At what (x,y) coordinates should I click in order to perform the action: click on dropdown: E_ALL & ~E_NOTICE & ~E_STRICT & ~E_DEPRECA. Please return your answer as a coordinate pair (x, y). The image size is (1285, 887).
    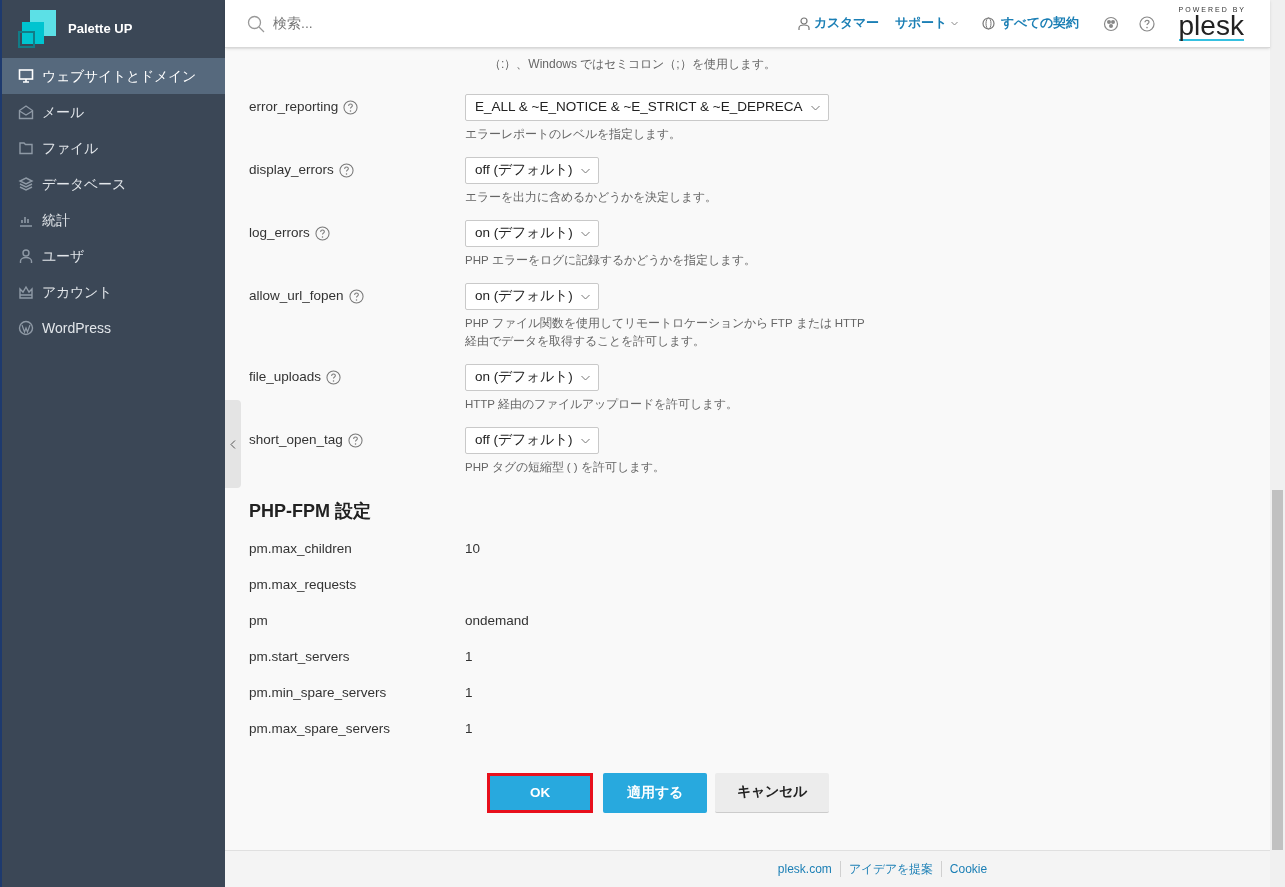
    Looking at the image, I should click on (647, 107).